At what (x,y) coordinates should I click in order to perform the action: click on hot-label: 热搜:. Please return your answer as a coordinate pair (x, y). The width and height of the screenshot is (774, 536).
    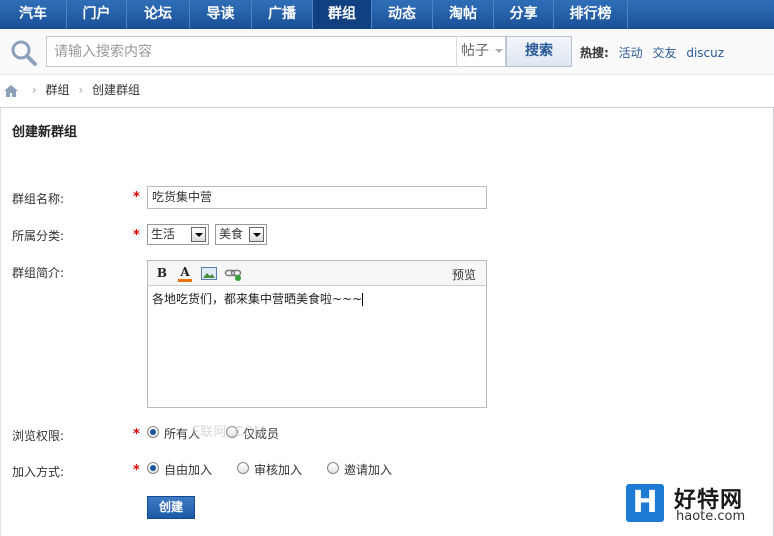
    Looking at the image, I should click on (594, 53).